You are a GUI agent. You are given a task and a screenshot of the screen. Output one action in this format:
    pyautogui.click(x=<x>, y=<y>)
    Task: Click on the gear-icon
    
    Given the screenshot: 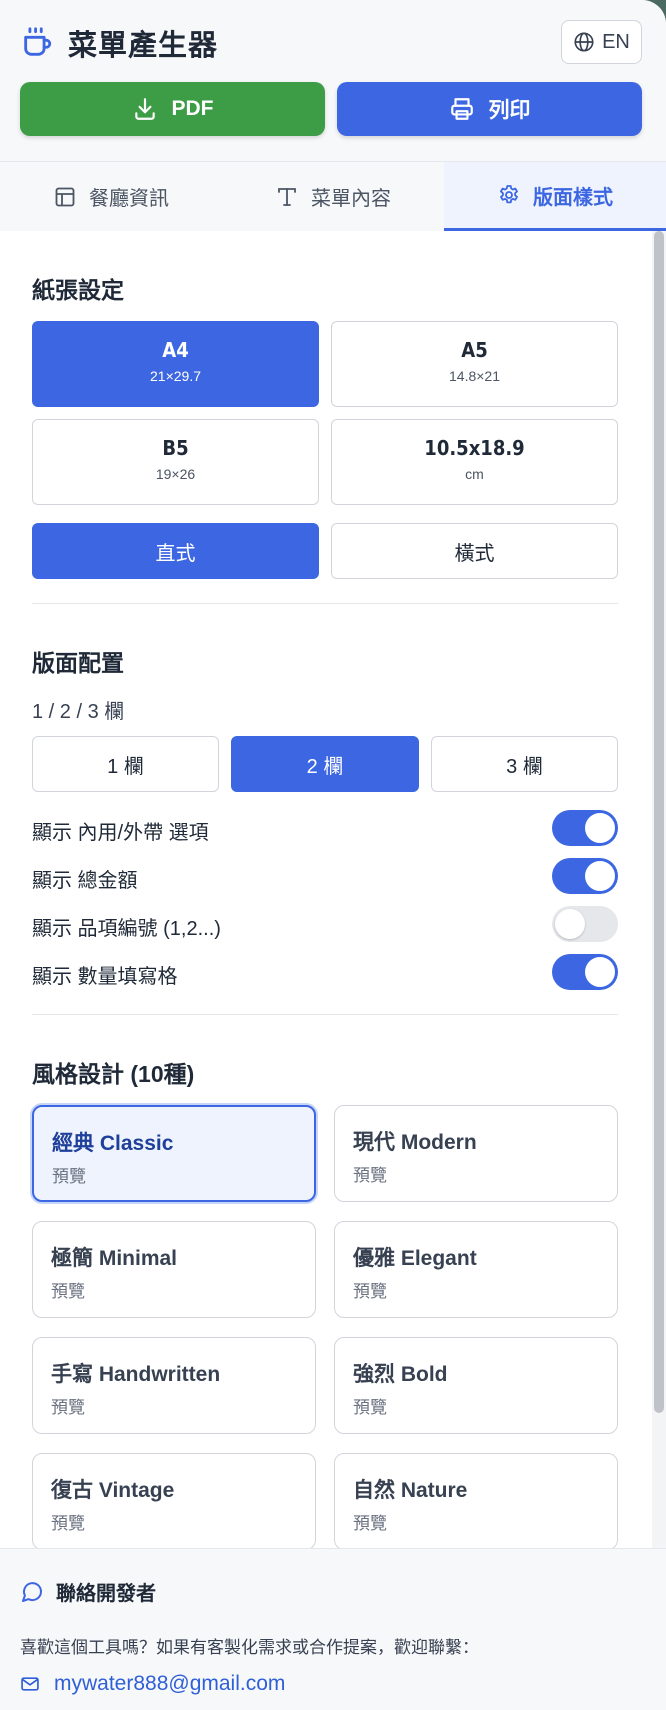 What is the action you would take?
    pyautogui.click(x=509, y=194)
    